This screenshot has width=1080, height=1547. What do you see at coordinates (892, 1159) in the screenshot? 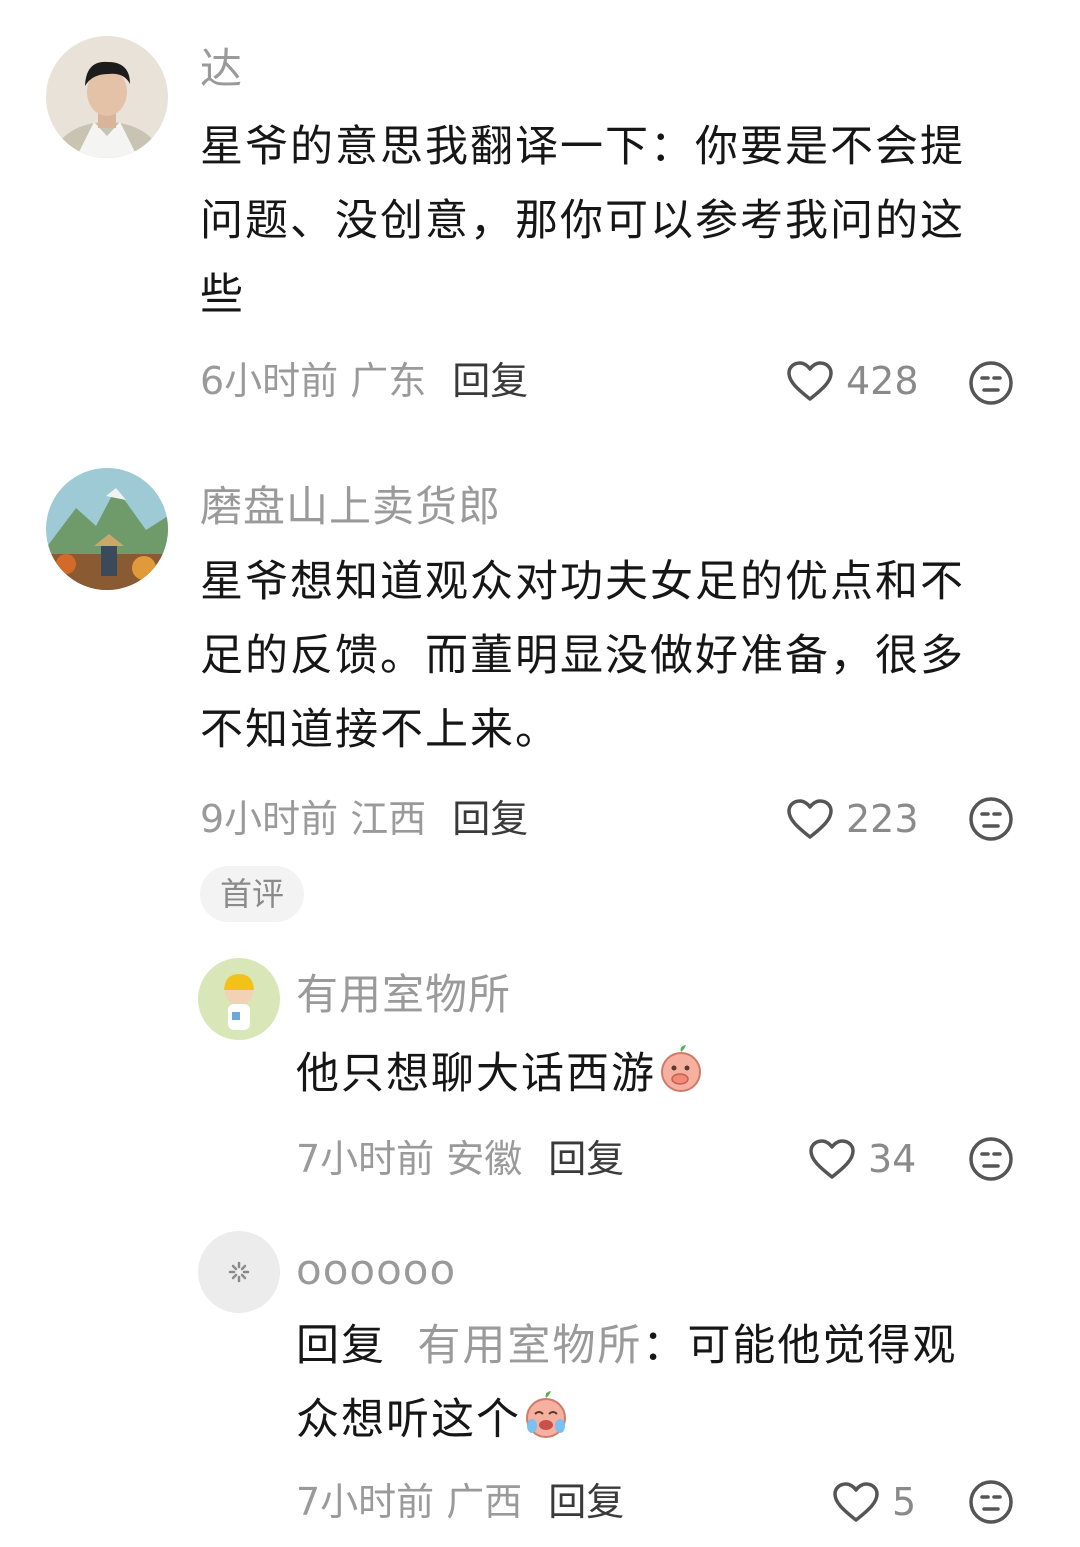
I see `like-count: 34` at bounding box center [892, 1159].